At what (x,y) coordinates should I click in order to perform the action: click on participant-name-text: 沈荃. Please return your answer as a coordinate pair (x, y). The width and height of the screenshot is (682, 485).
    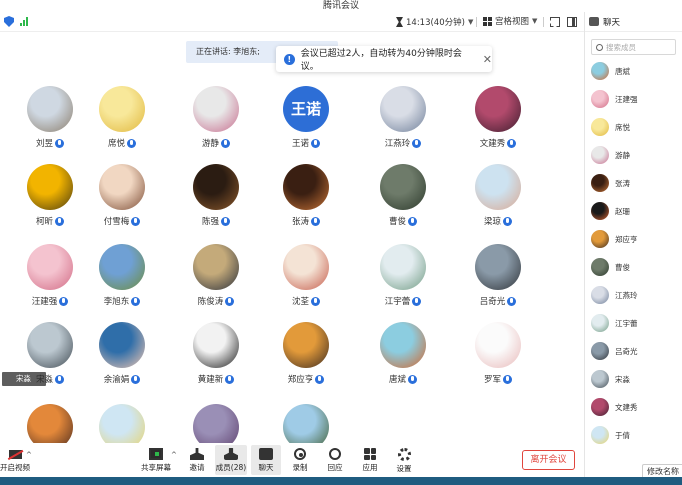
    Looking at the image, I should click on (300, 302).